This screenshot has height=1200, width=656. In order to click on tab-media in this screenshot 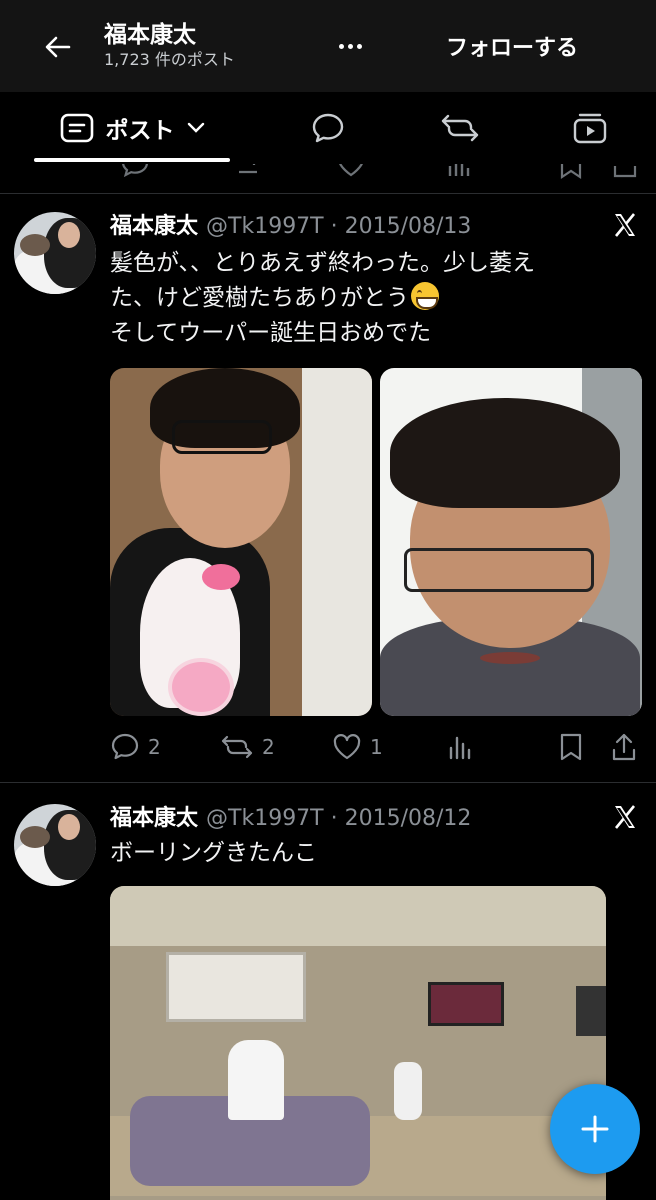, I will do `click(590, 128)`.